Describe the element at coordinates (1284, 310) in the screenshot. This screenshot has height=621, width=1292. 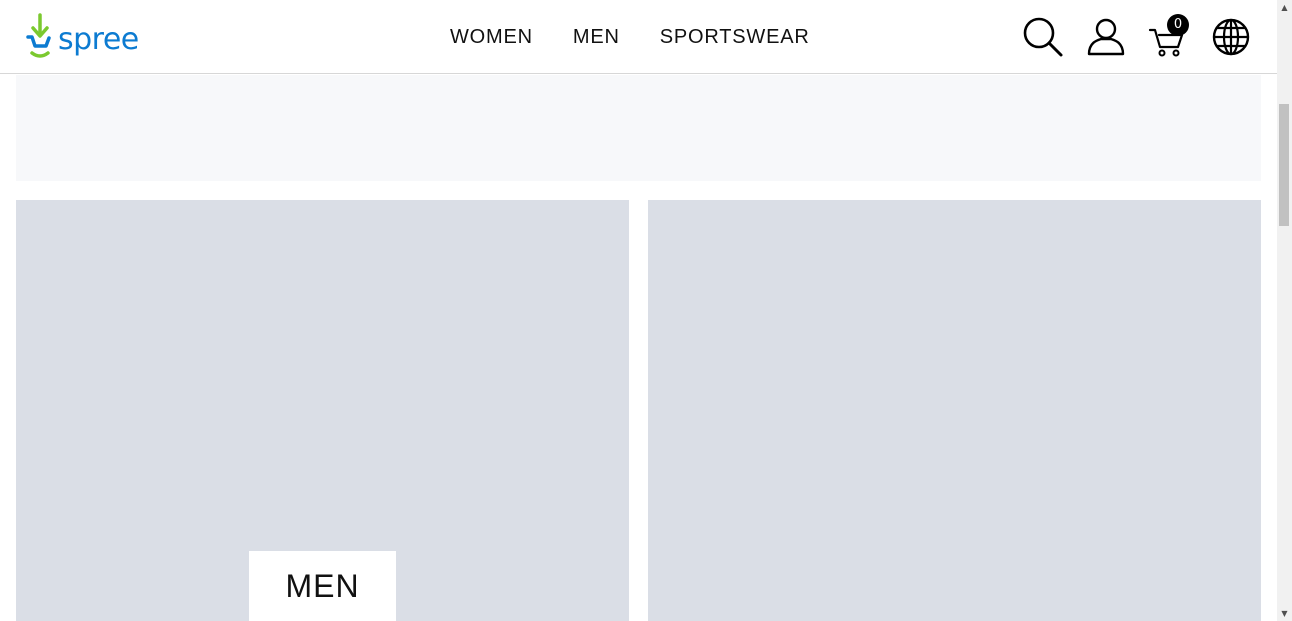
I see `page-scrollbar: ▲ ▼` at that location.